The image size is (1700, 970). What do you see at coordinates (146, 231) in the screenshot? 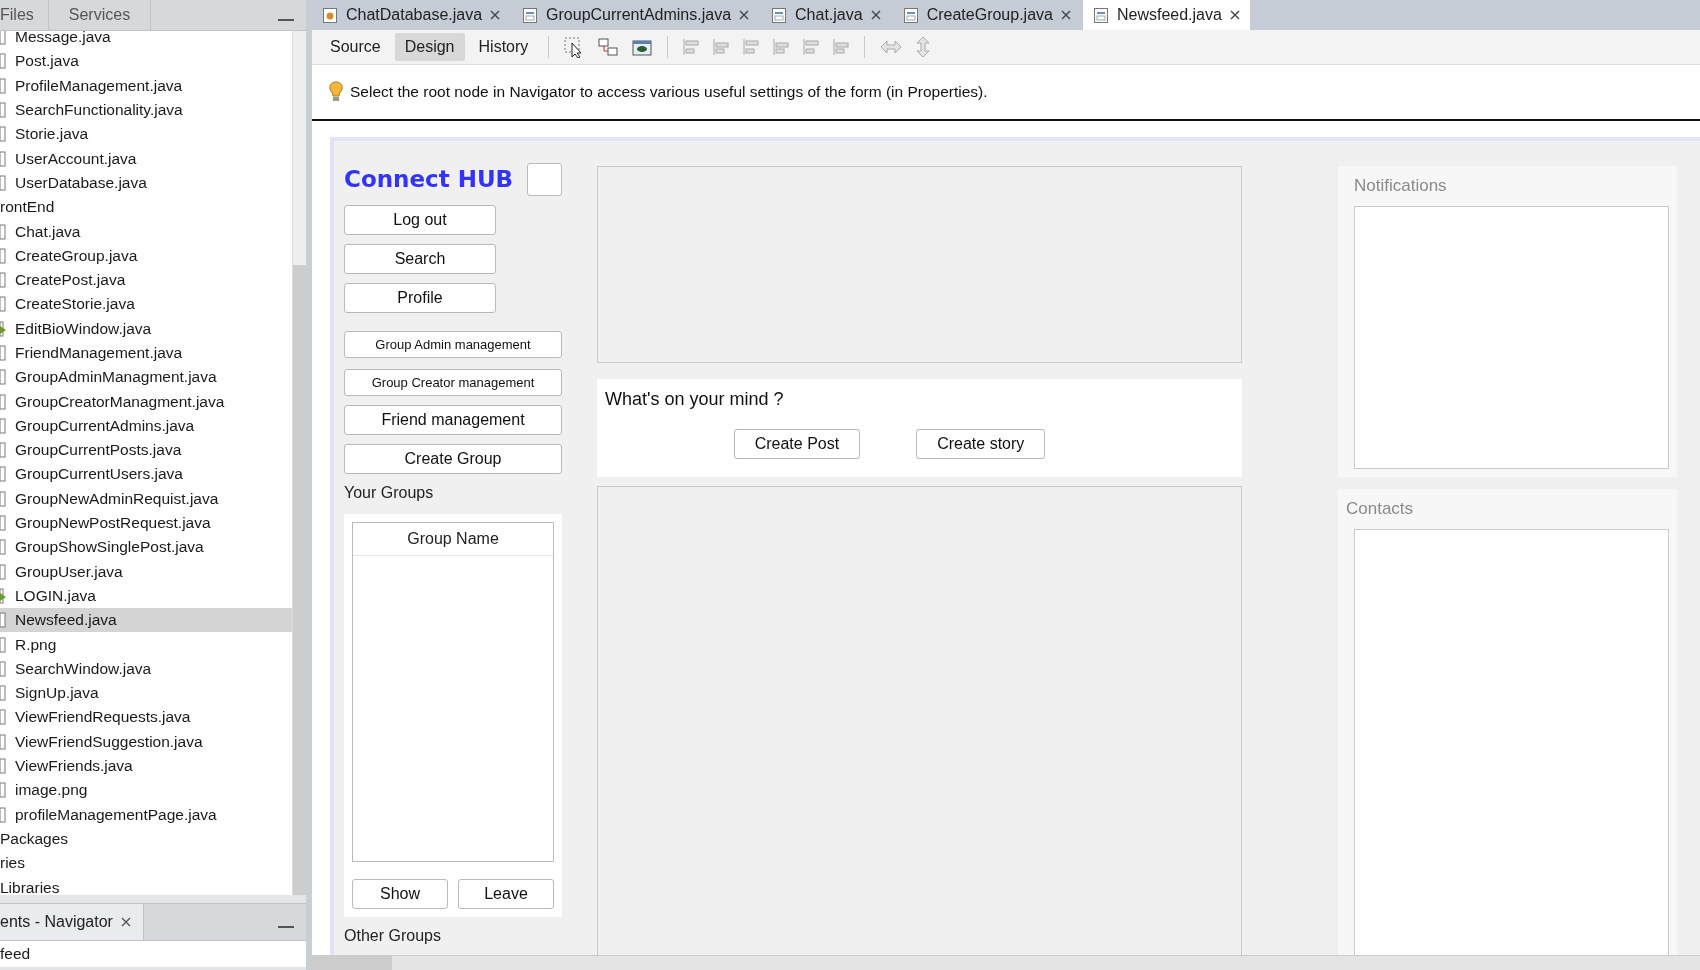
I see `tree-item: Chat.java` at bounding box center [146, 231].